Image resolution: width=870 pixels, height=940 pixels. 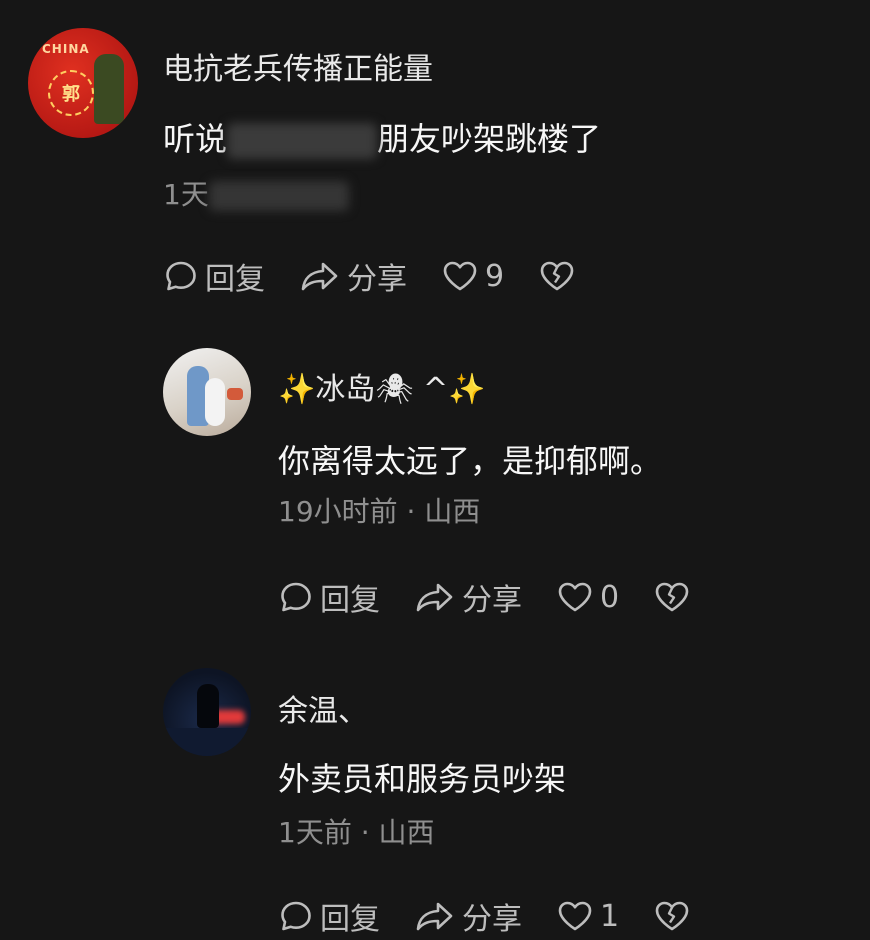 I want to click on meta-start: 1天, so click(x=186, y=194).